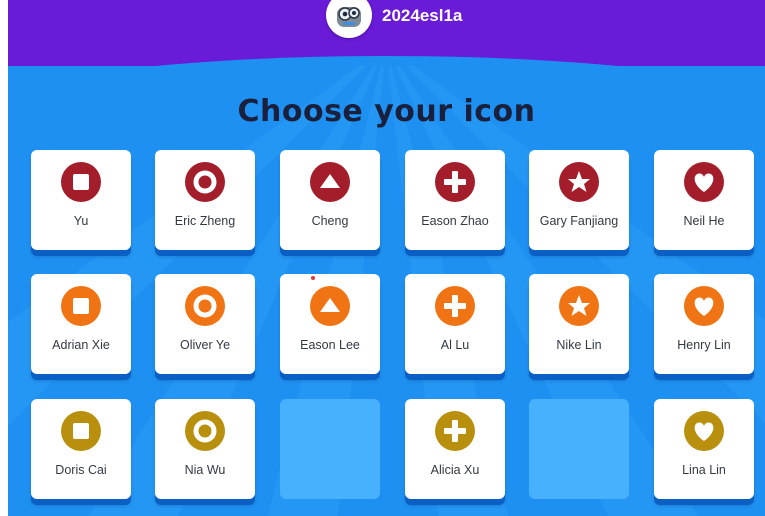 The height and width of the screenshot is (516, 765). I want to click on student-card: Alicia Xu, so click(455, 449).